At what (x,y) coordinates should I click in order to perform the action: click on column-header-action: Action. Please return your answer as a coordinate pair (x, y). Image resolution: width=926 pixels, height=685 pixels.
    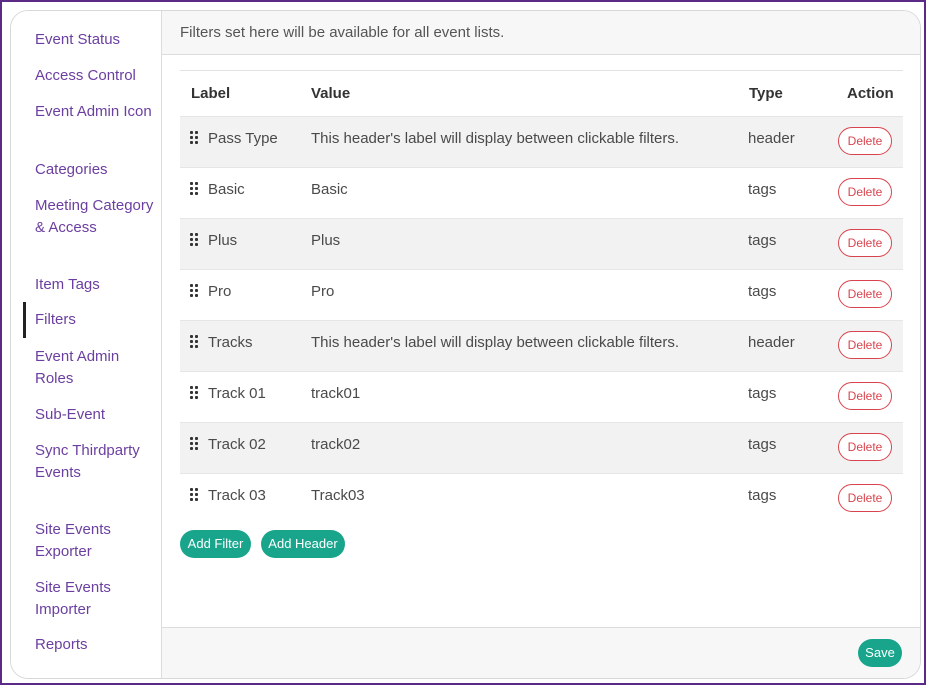
    Looking at the image, I should click on (870, 93).